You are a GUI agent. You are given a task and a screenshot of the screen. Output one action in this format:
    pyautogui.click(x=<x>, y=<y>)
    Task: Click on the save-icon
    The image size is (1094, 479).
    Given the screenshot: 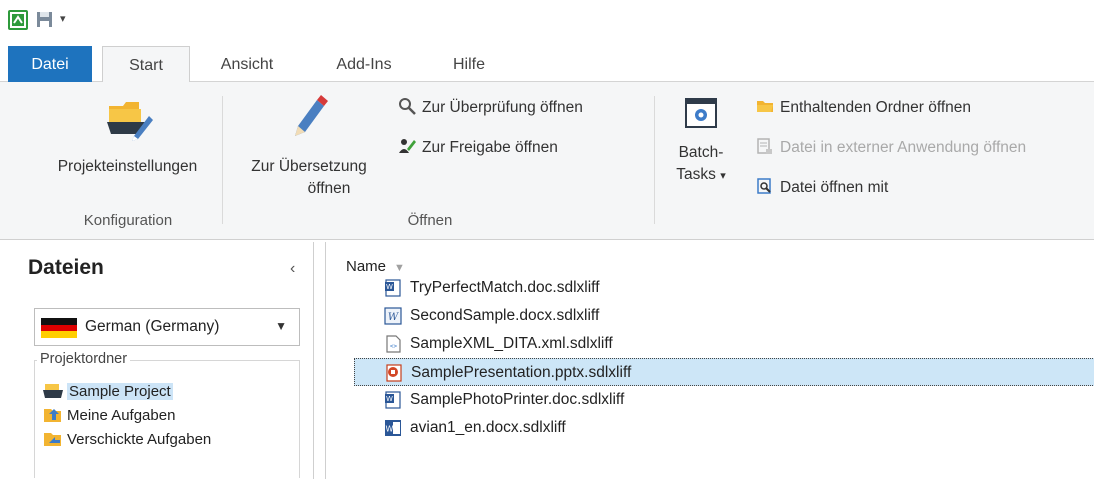 What is the action you would take?
    pyautogui.click(x=44, y=19)
    